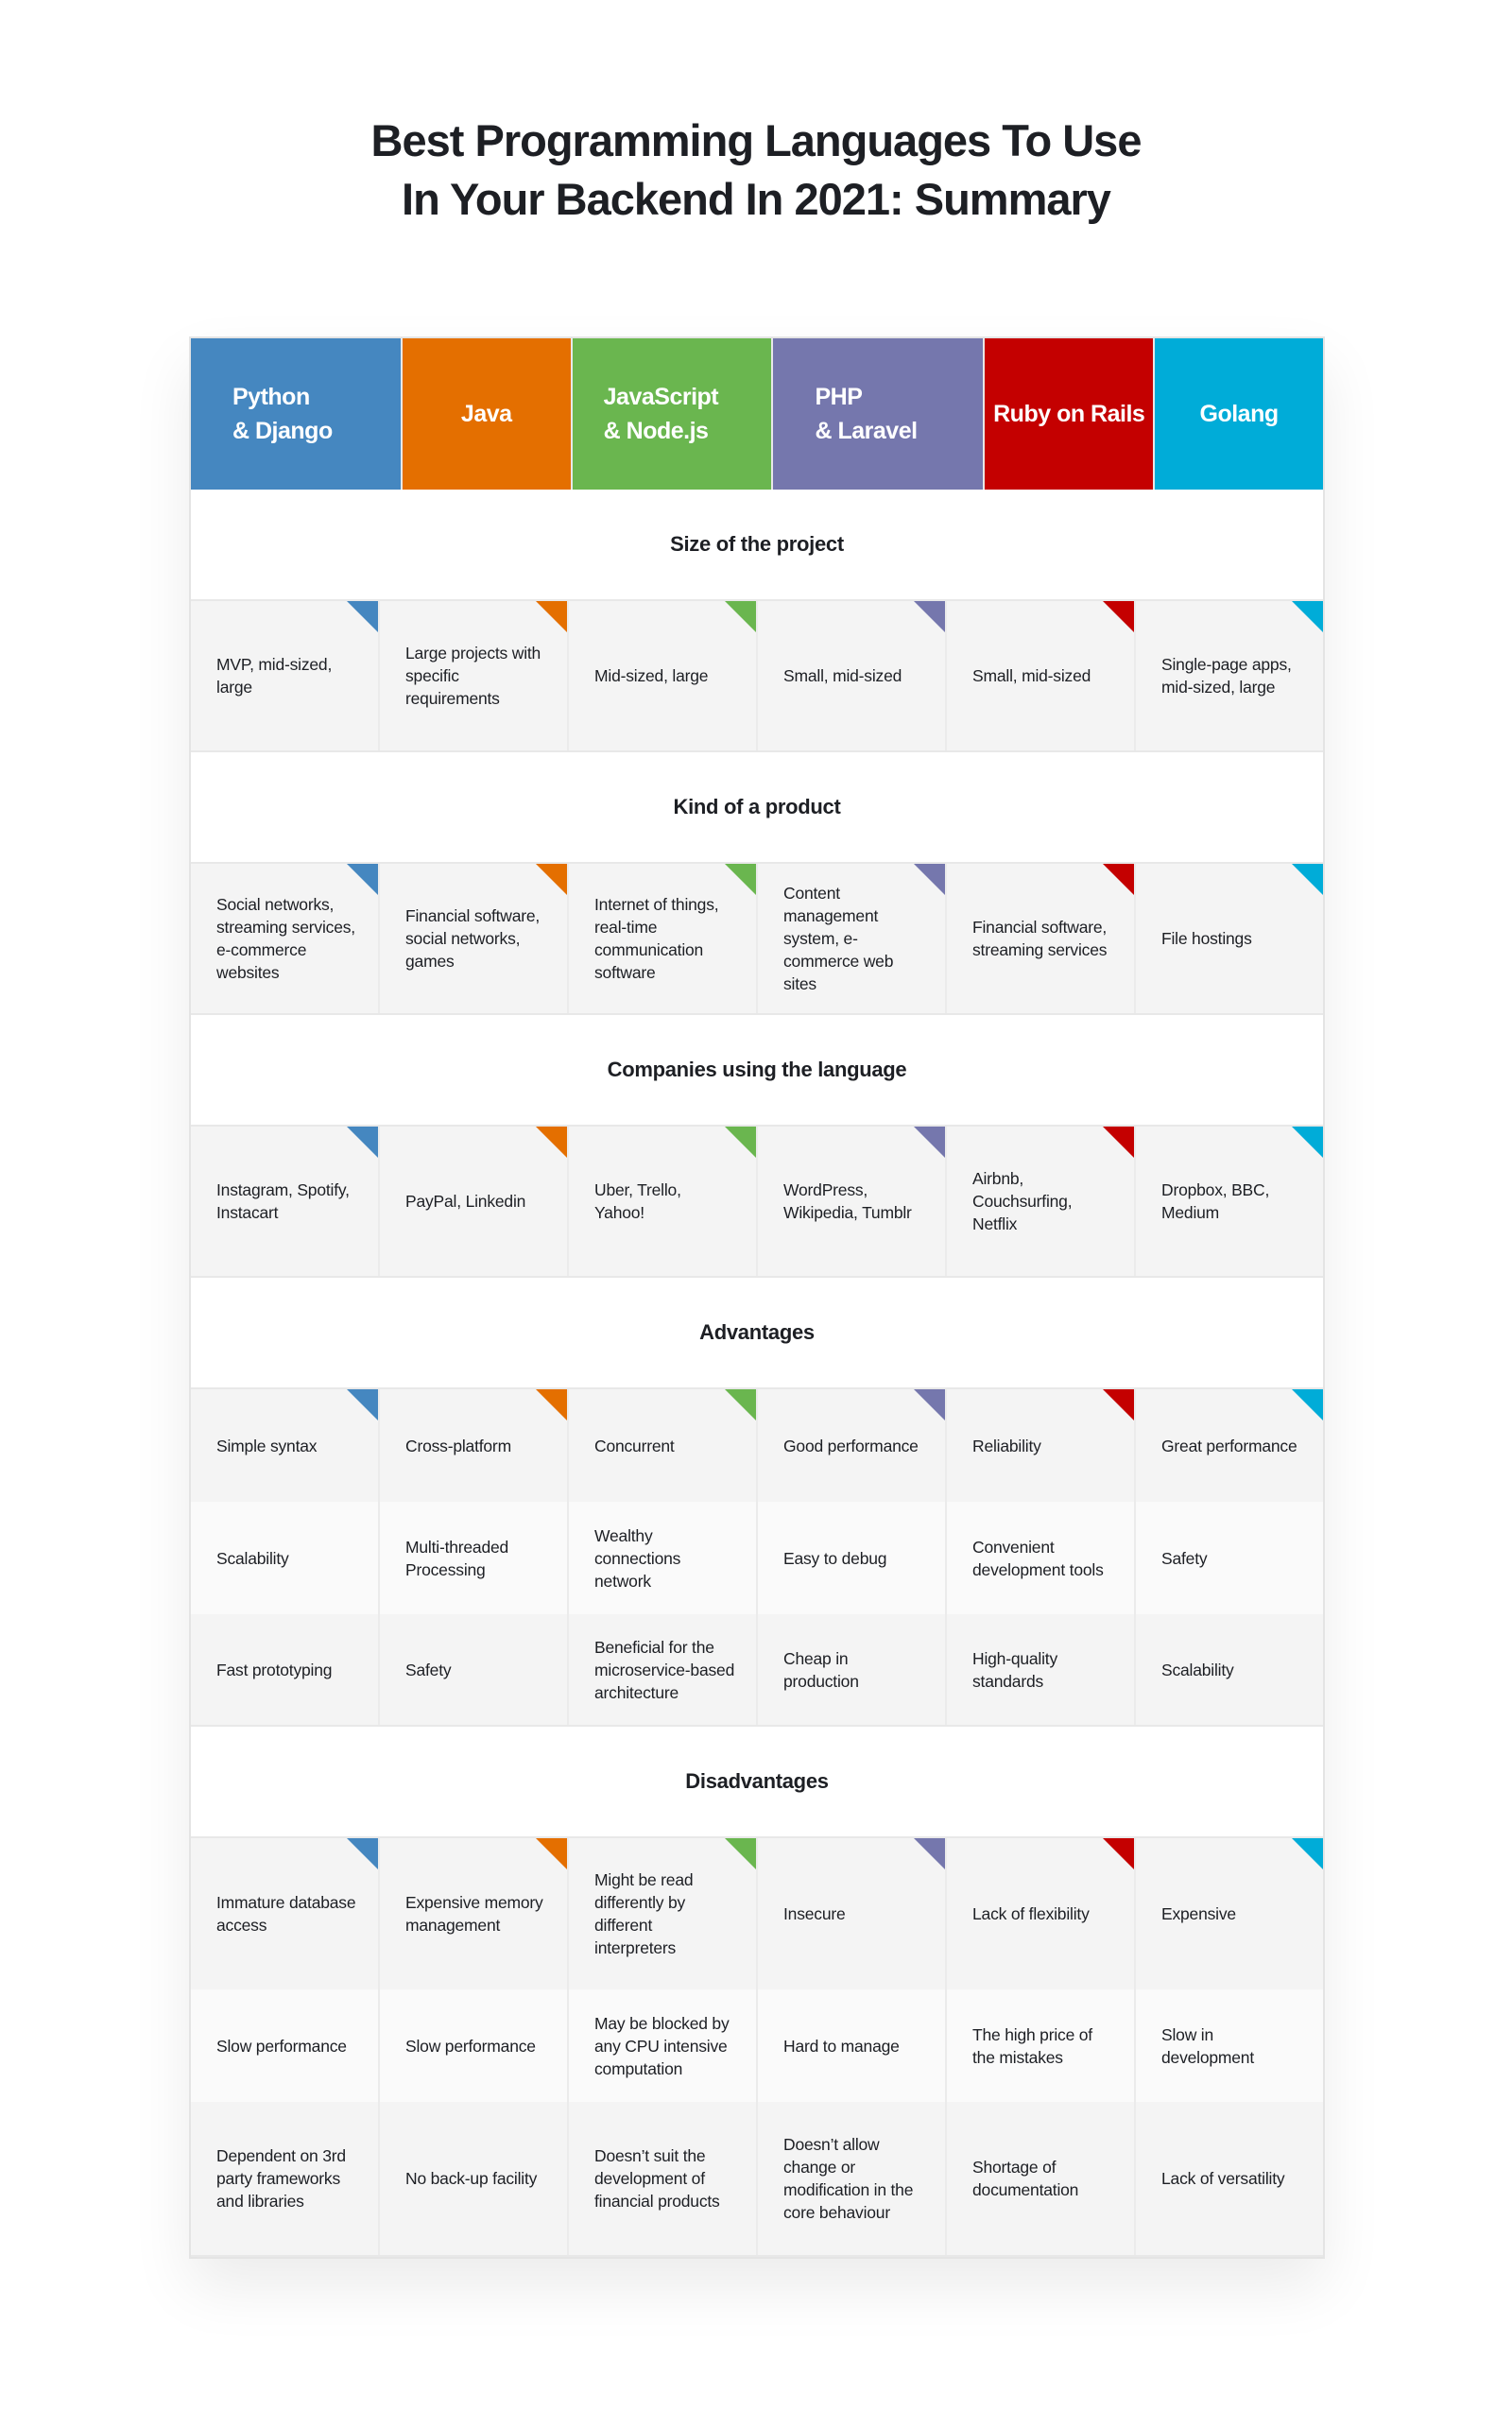  I want to click on header-label-line: Golang, so click(1239, 414).